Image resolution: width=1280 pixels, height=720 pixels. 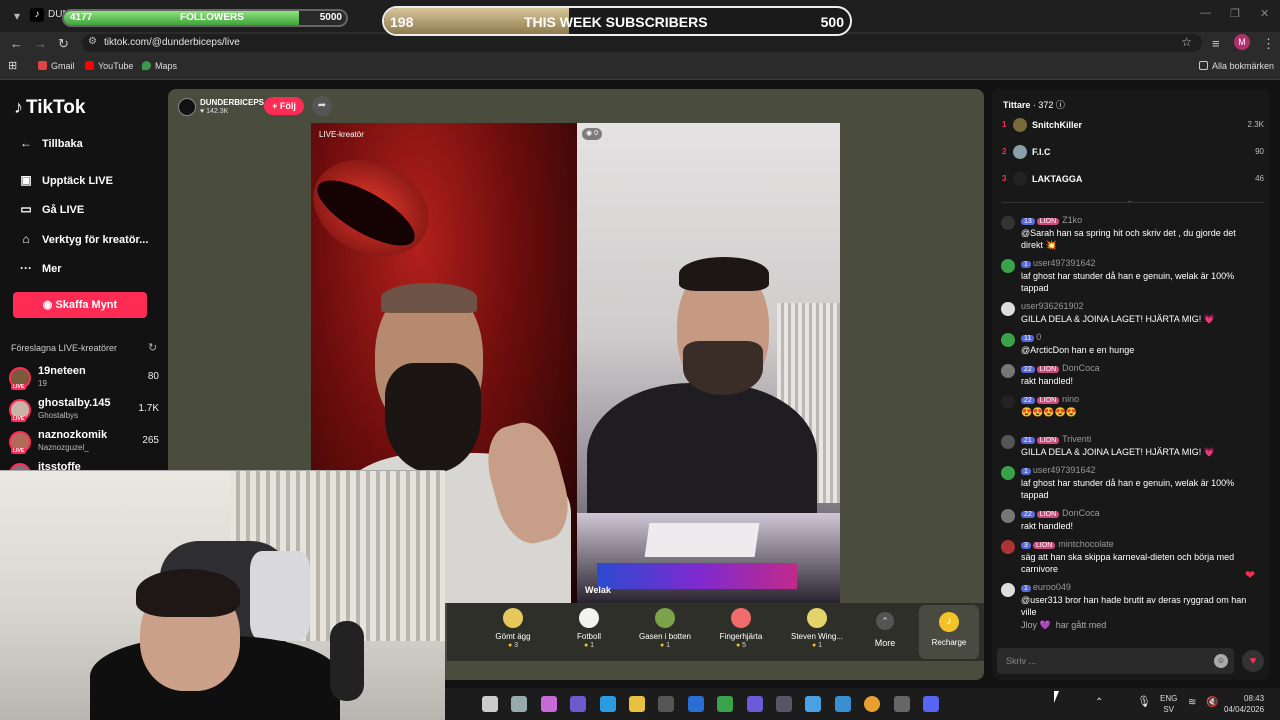 What do you see at coordinates (665, 628) in the screenshot?
I see `gift-item: Gasen i botten ● 1` at bounding box center [665, 628].